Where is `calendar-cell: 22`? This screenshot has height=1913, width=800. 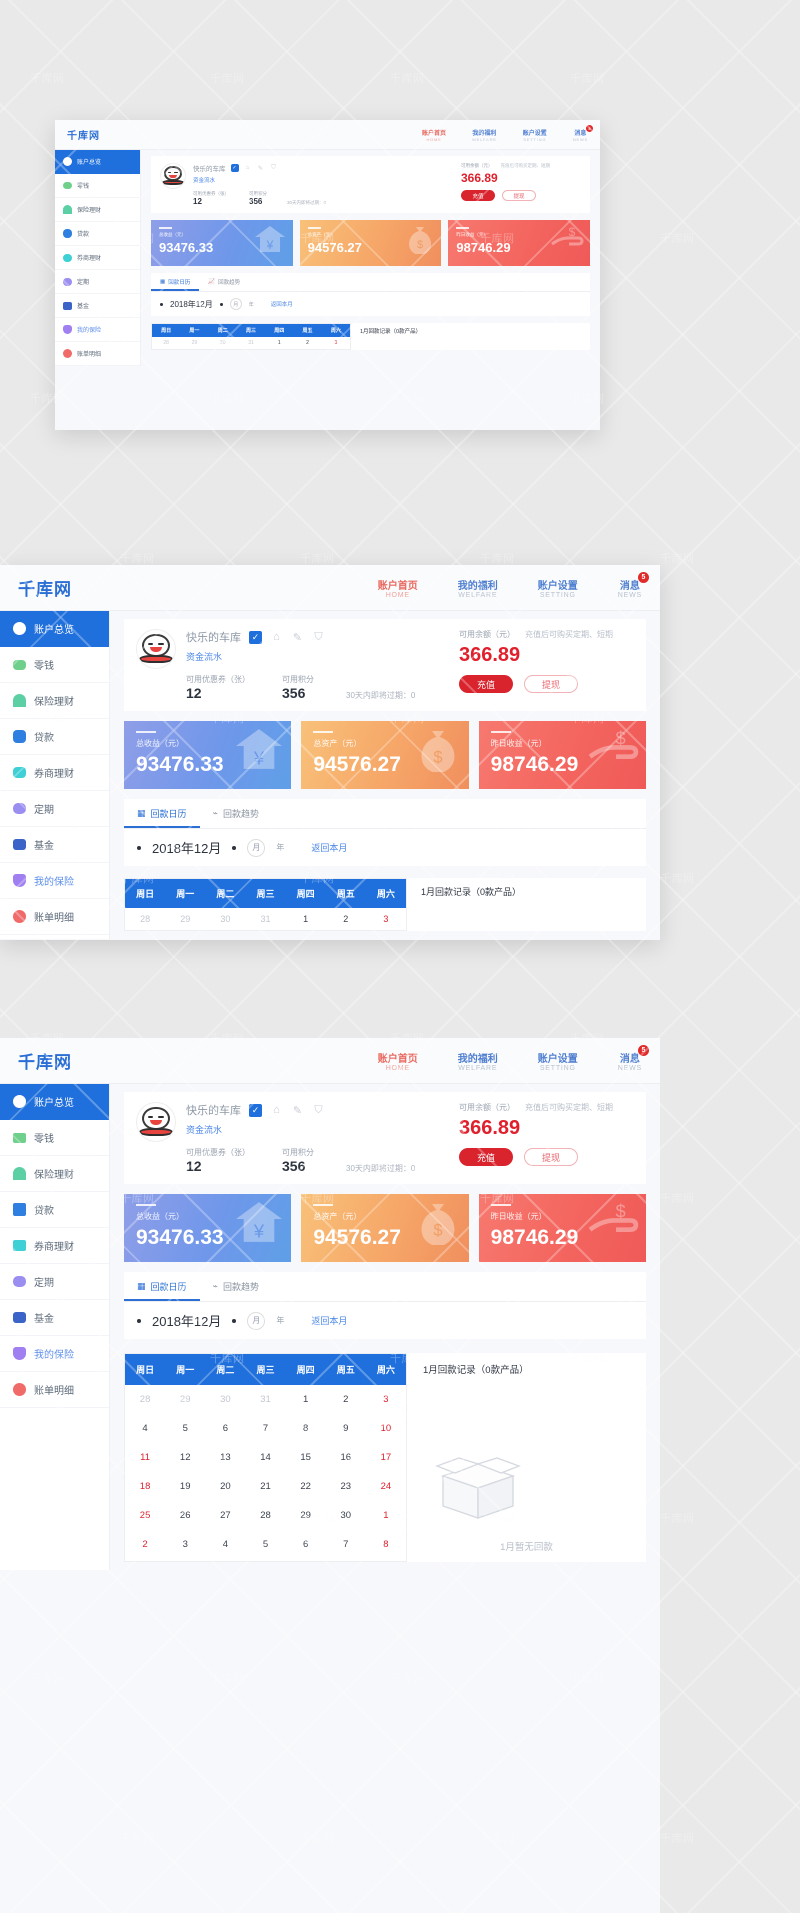 calendar-cell: 22 is located at coordinates (306, 1486).